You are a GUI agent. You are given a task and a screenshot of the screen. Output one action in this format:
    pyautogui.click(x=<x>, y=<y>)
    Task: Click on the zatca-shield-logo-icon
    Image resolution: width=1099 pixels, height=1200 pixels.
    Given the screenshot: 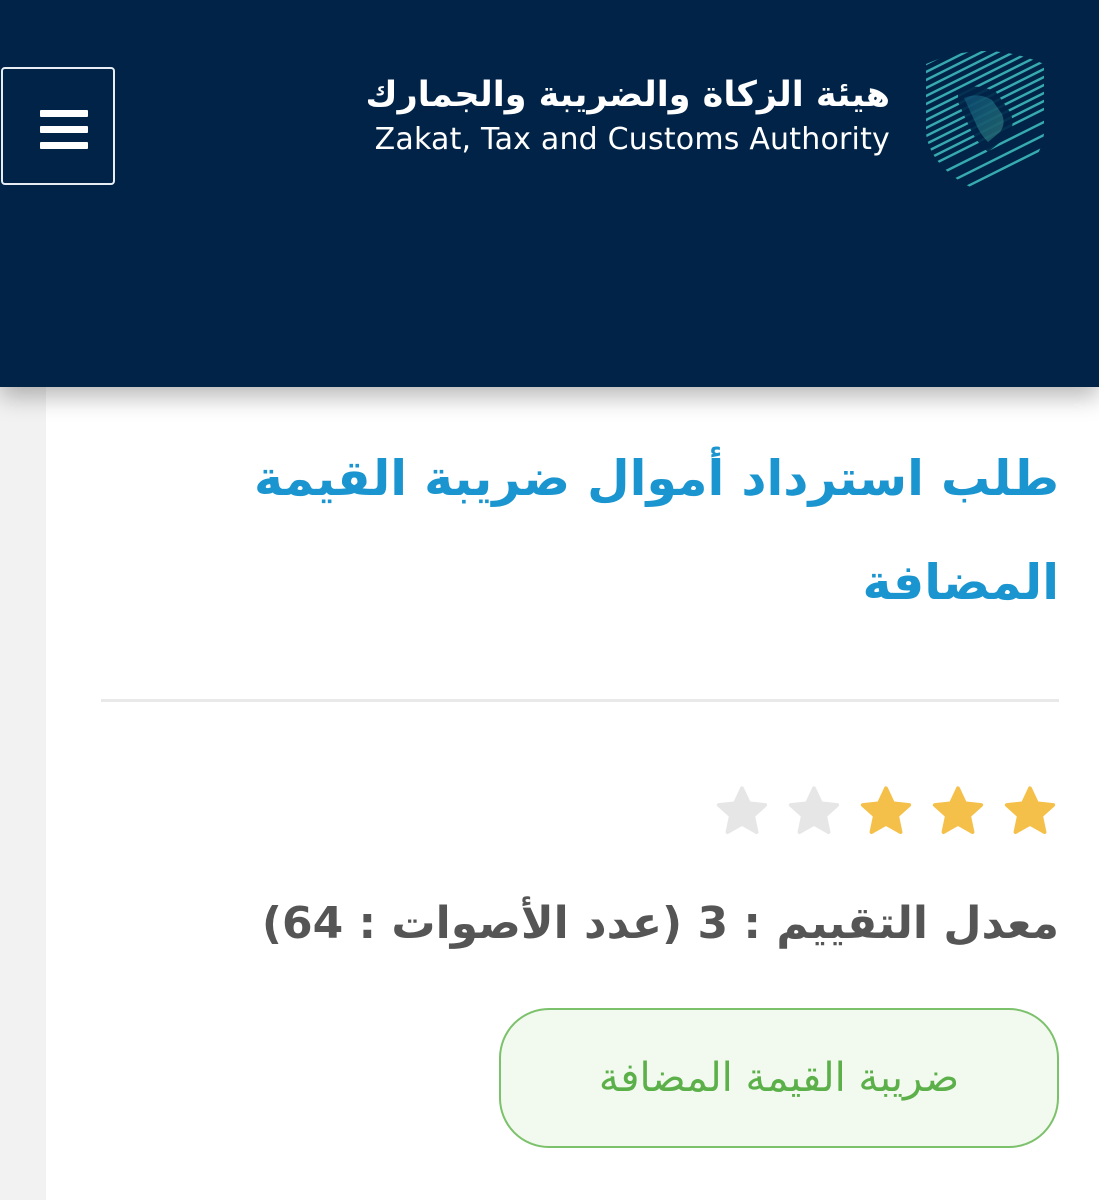 What is the action you would take?
    pyautogui.click(x=985, y=119)
    